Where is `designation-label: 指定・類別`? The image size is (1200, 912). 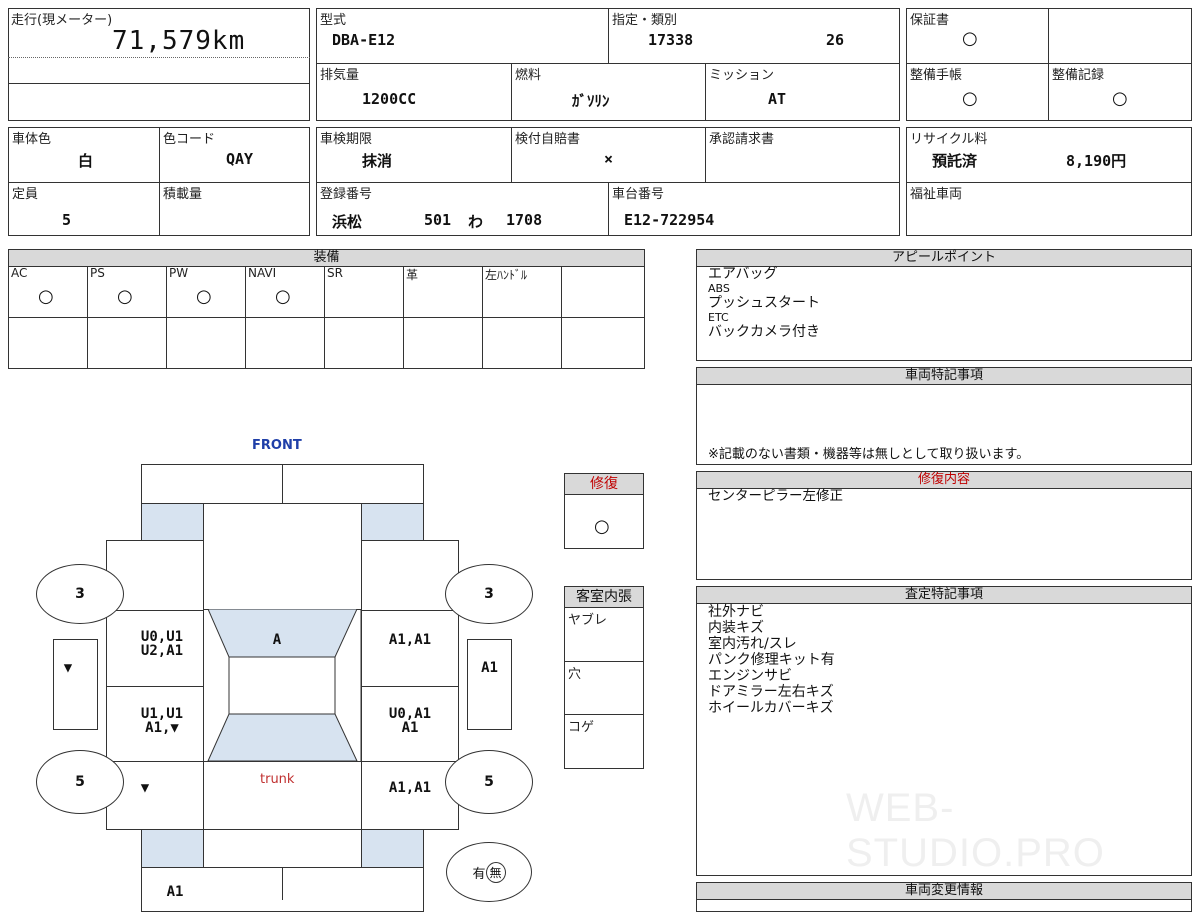
designation-label: 指定・類別 is located at coordinates (645, 20).